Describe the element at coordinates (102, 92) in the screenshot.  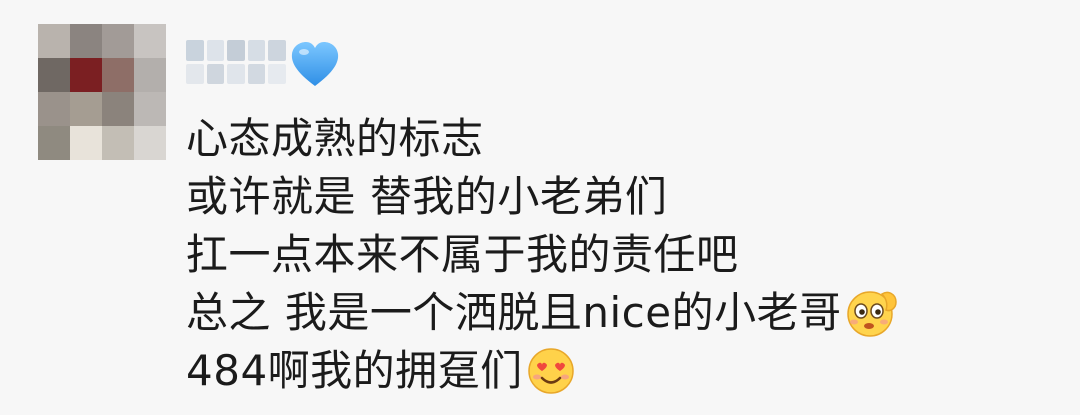
I see `avatar` at that location.